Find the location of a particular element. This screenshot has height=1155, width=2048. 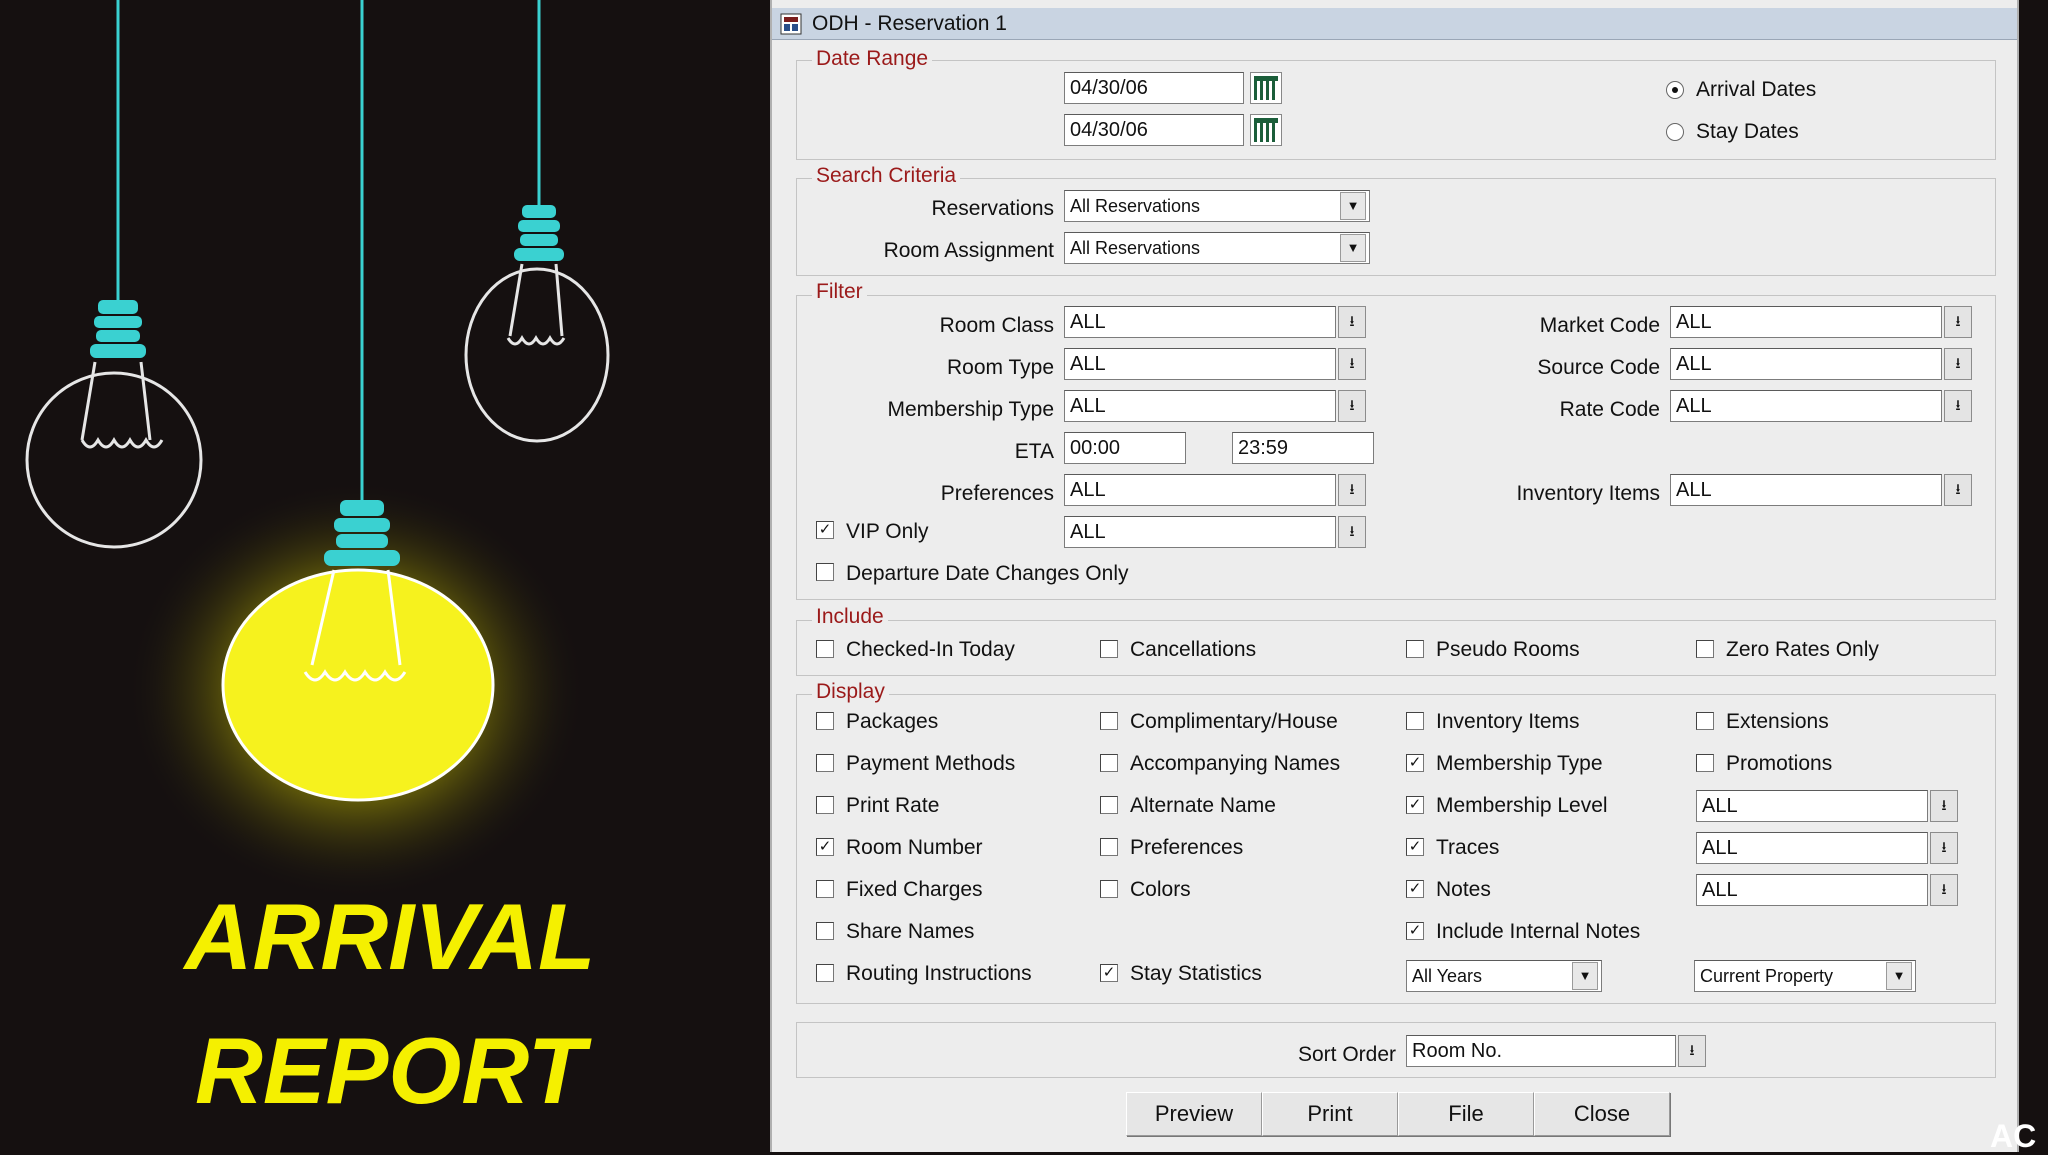

membership-type-lookup-icon: ⭳ is located at coordinates (1352, 406).